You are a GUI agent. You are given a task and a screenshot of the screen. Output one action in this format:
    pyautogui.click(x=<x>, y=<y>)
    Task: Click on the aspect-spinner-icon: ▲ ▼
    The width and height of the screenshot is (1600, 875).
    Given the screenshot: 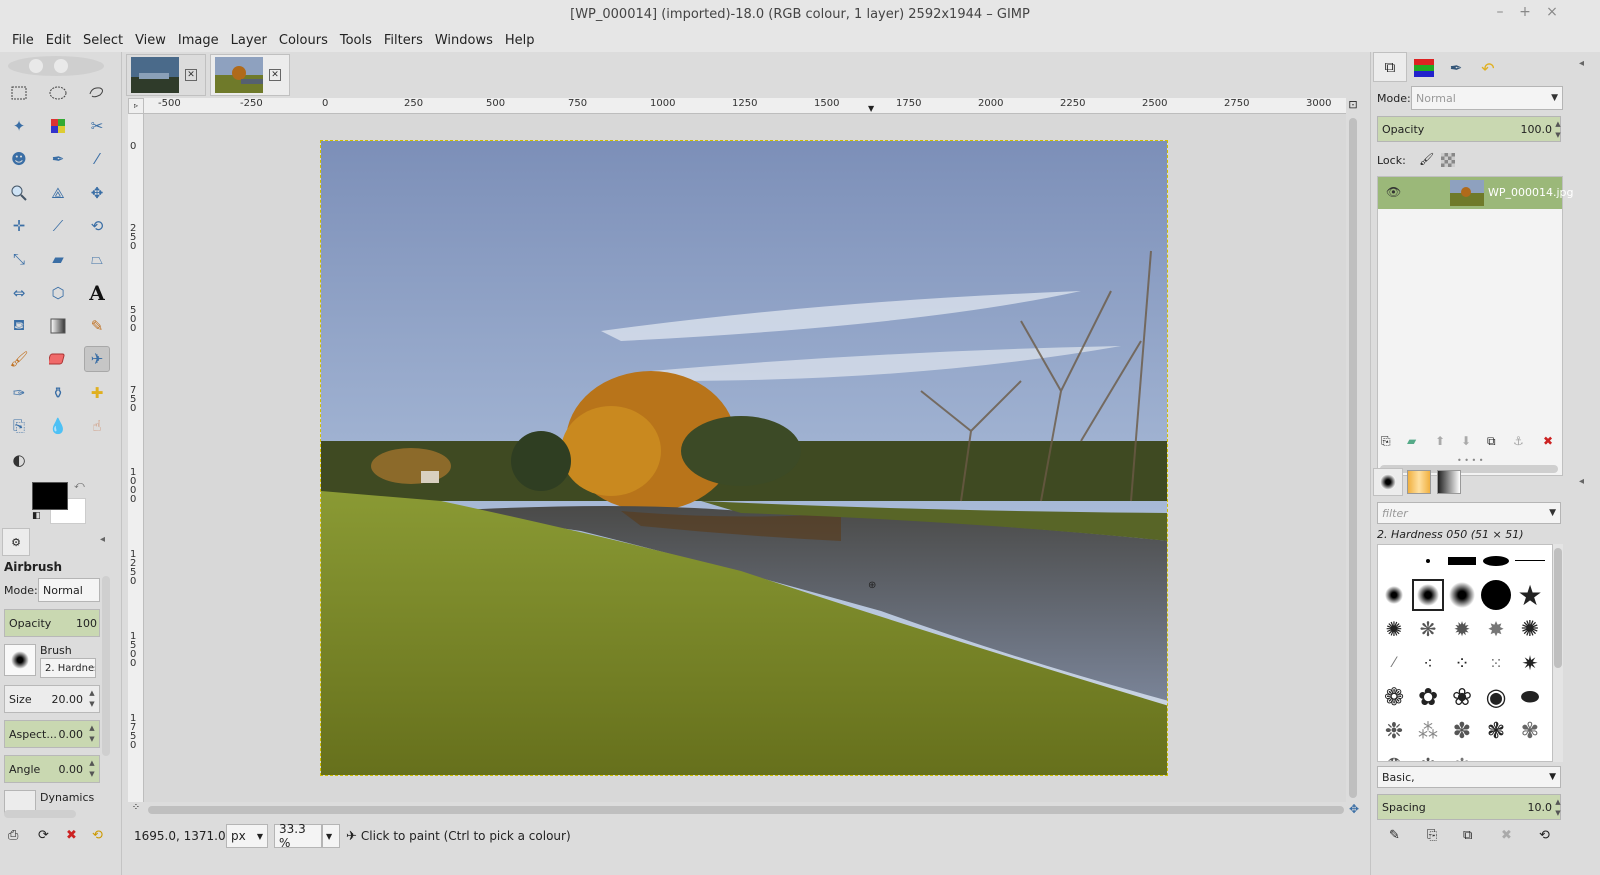 What is the action you would take?
    pyautogui.click(x=92, y=734)
    